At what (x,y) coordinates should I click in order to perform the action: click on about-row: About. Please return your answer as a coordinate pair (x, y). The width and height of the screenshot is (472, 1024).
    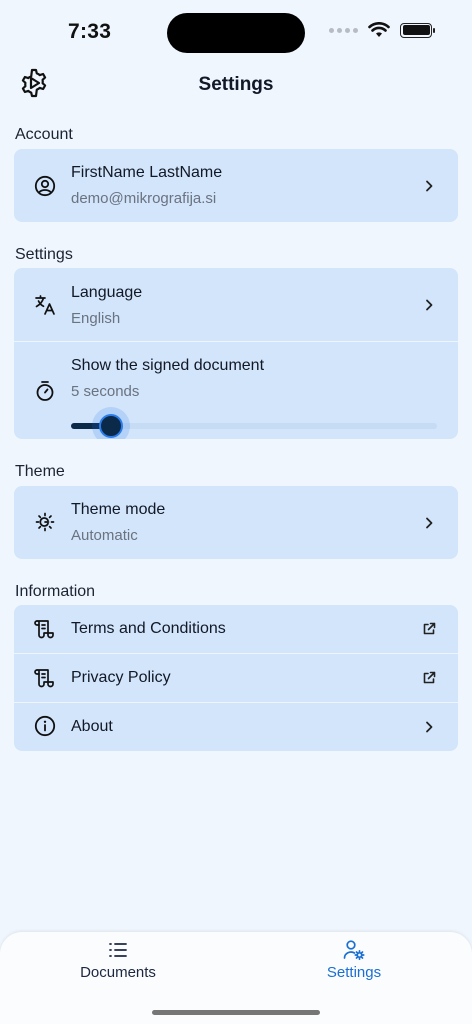
    Looking at the image, I should click on (236, 727).